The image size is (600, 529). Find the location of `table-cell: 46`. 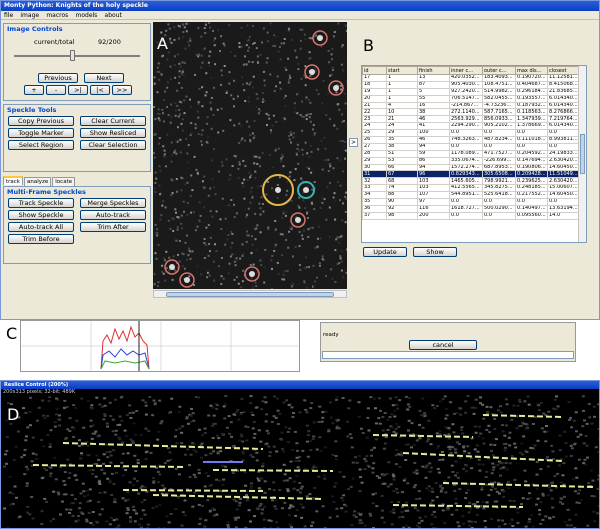

table-cell: 46 is located at coordinates (433, 140).